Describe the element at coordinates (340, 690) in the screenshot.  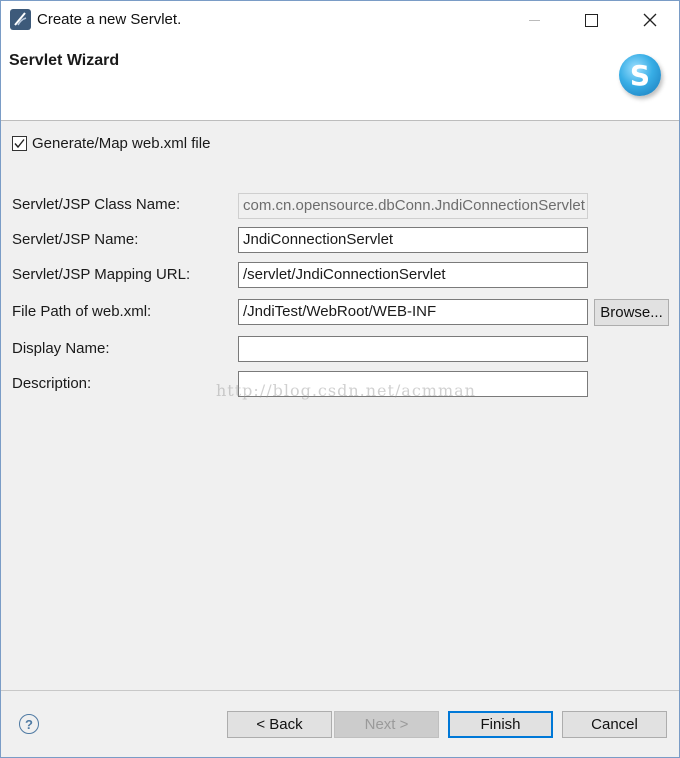
I see `footer-divider` at that location.